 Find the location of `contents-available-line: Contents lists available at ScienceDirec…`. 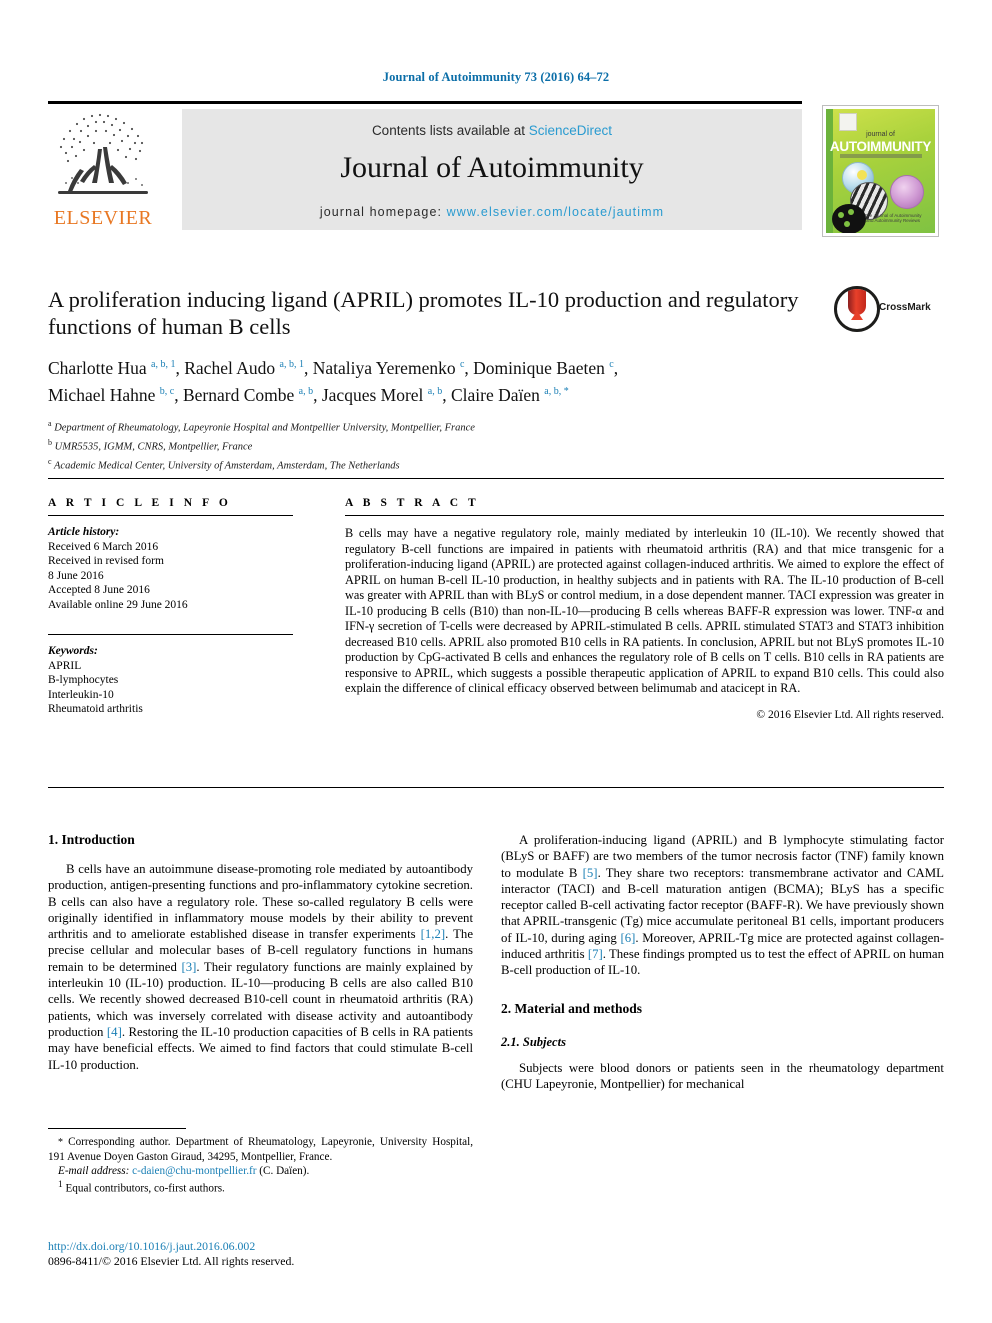

contents-available-line: Contents lists available at ScienceDirec… is located at coordinates (492, 130).